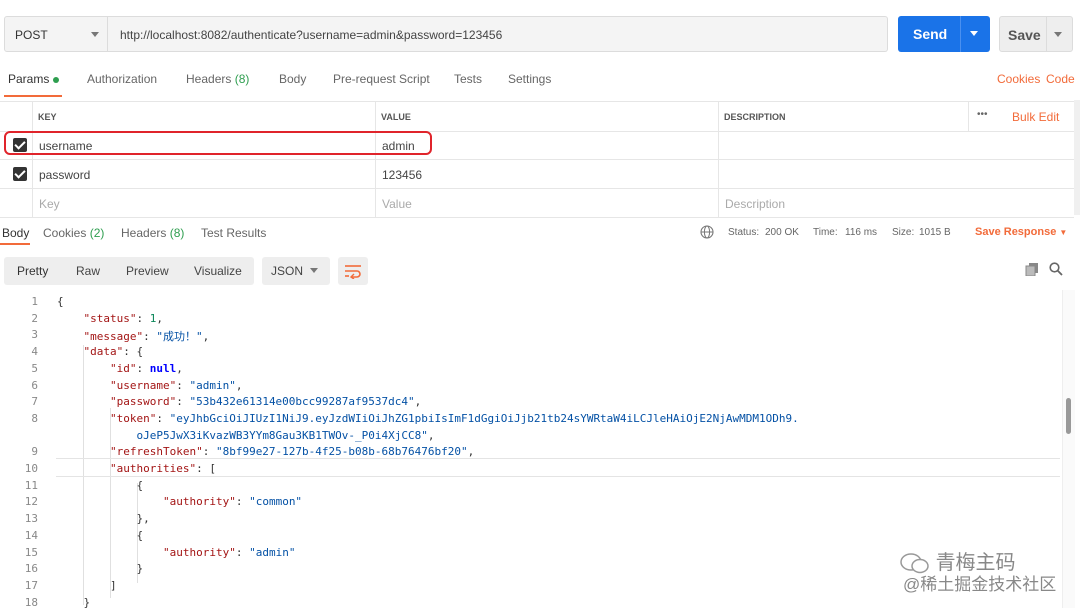 Image resolution: width=1080 pixels, height=609 pixels. I want to click on resp-tab-headers: Headers (8), so click(152, 233).